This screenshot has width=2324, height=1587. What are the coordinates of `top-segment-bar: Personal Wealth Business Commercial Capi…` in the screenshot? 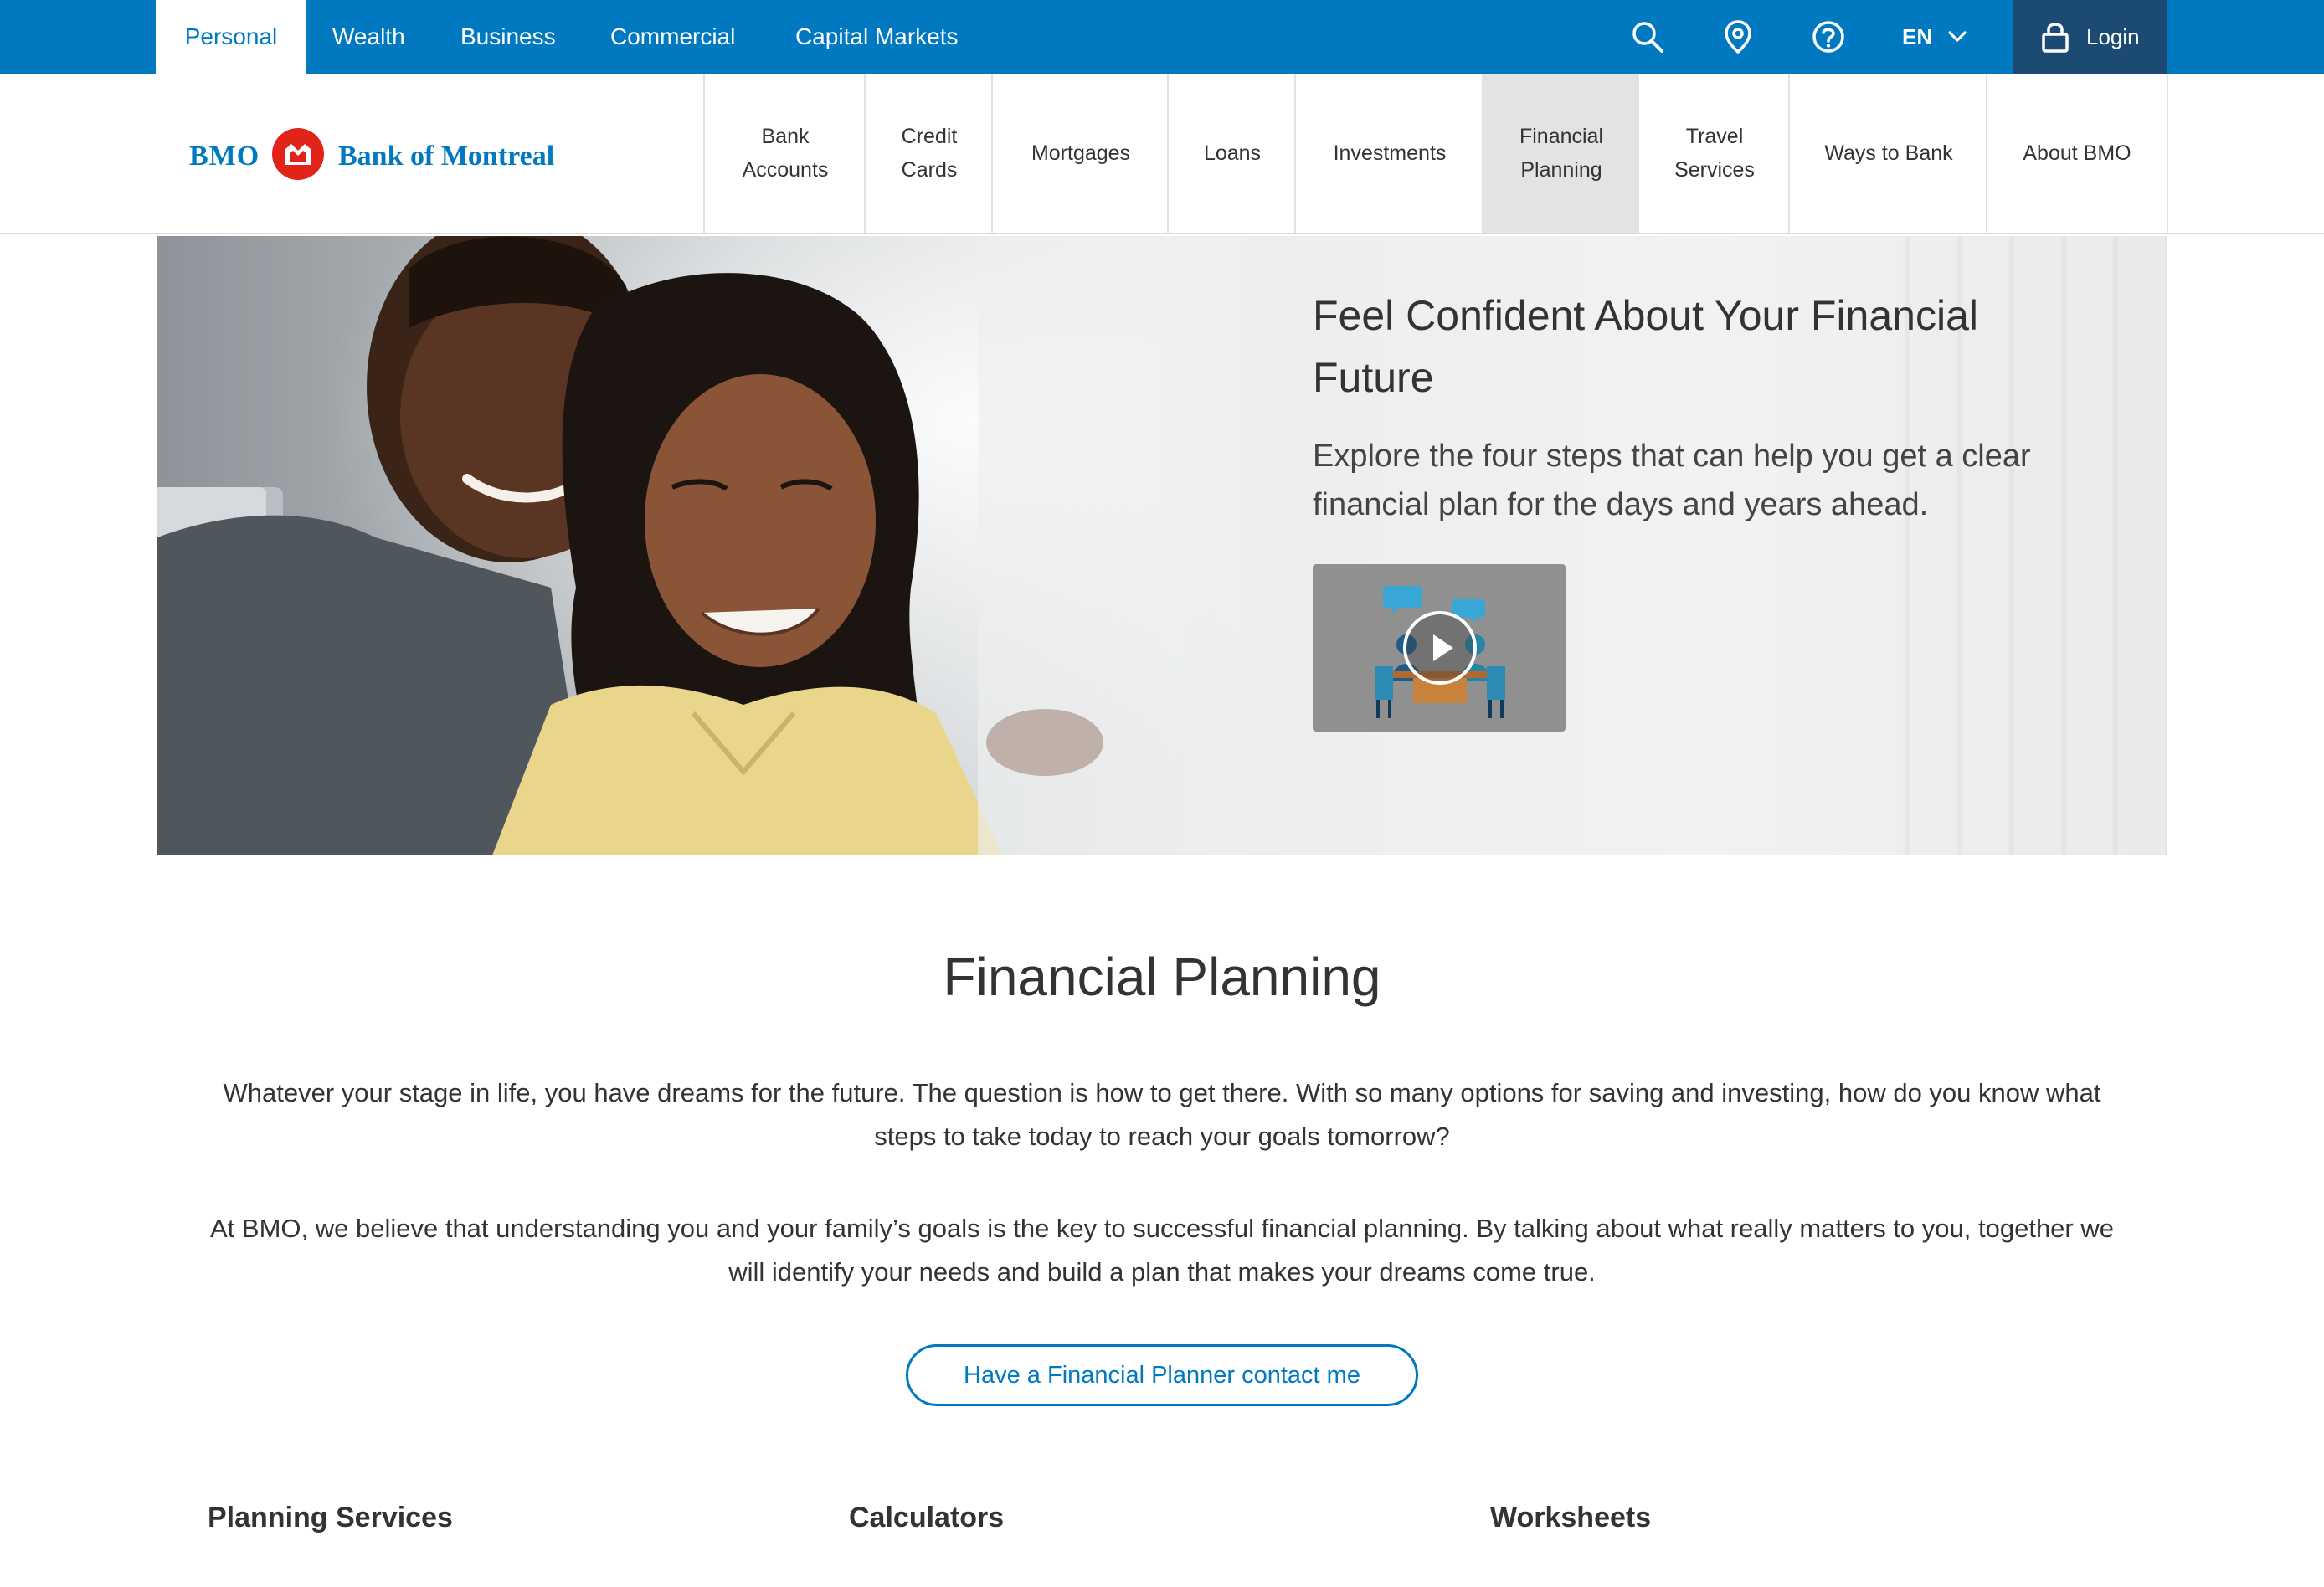 It's located at (1162, 37).